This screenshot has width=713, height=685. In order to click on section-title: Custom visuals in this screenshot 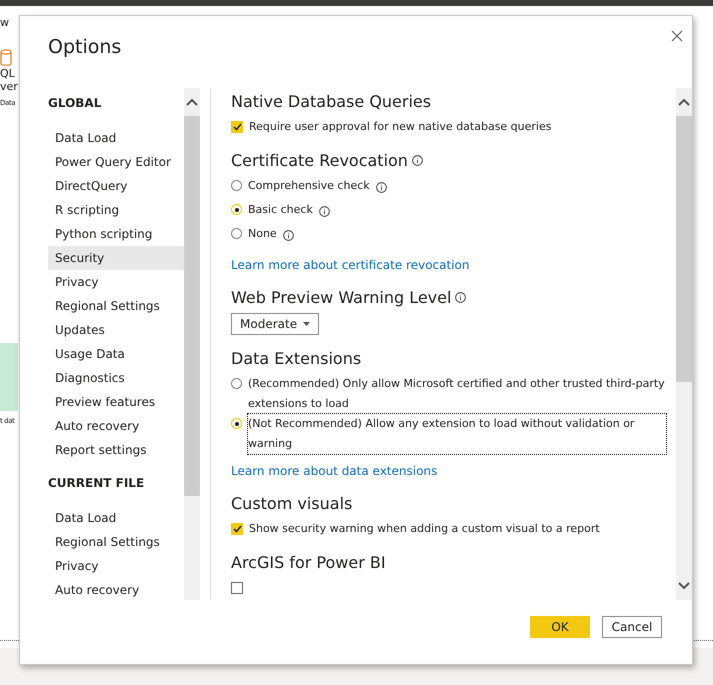, I will do `click(291, 503)`.